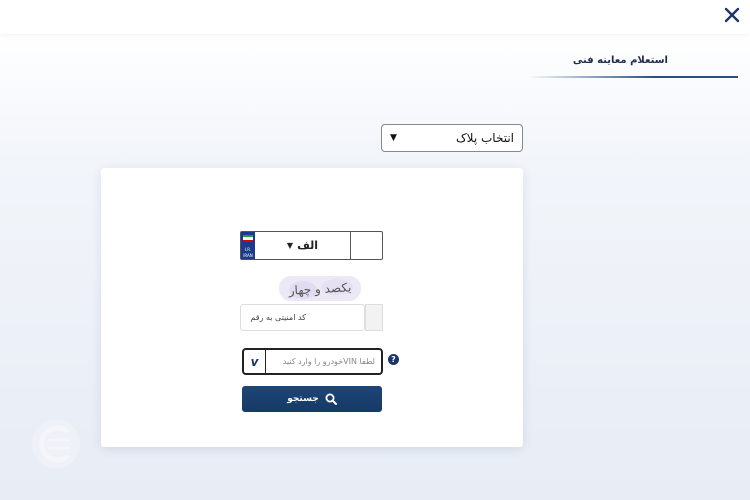 The width and height of the screenshot is (750, 500). What do you see at coordinates (255, 361) in the screenshot?
I see `vin-icon: v` at bounding box center [255, 361].